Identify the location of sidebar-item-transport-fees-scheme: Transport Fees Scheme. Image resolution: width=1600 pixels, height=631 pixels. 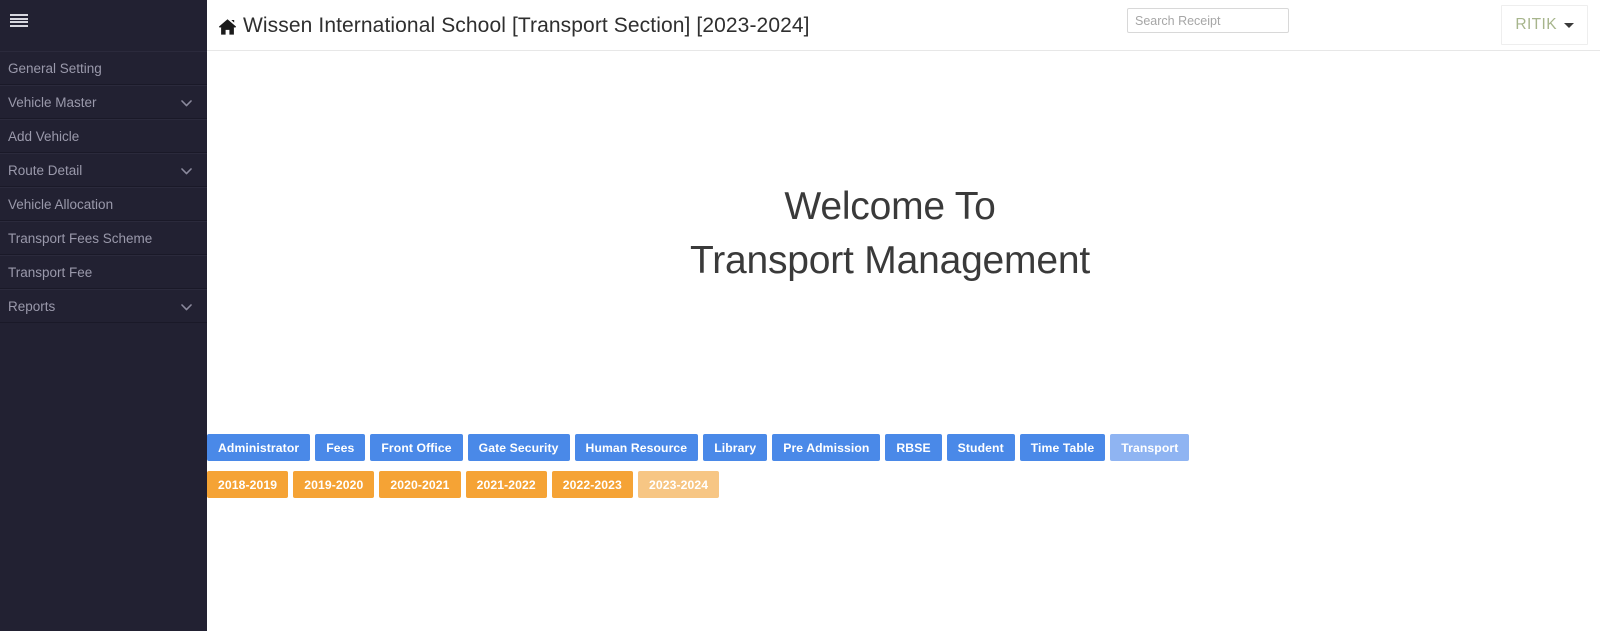
(103, 238).